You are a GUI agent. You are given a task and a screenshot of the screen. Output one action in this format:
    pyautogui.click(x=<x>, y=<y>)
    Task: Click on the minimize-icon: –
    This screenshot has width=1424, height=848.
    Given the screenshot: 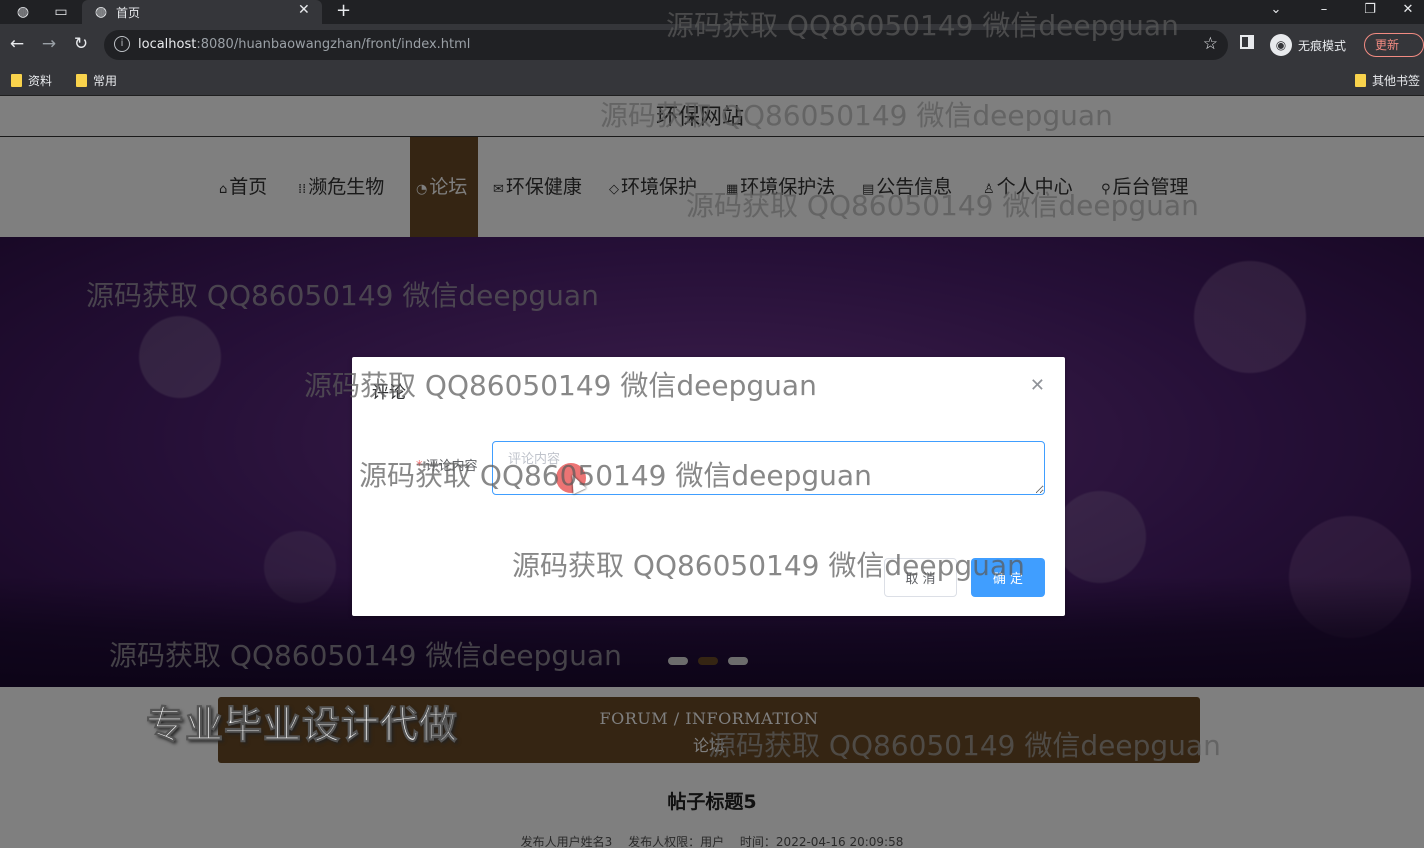 What is the action you would take?
    pyautogui.click(x=1324, y=9)
    